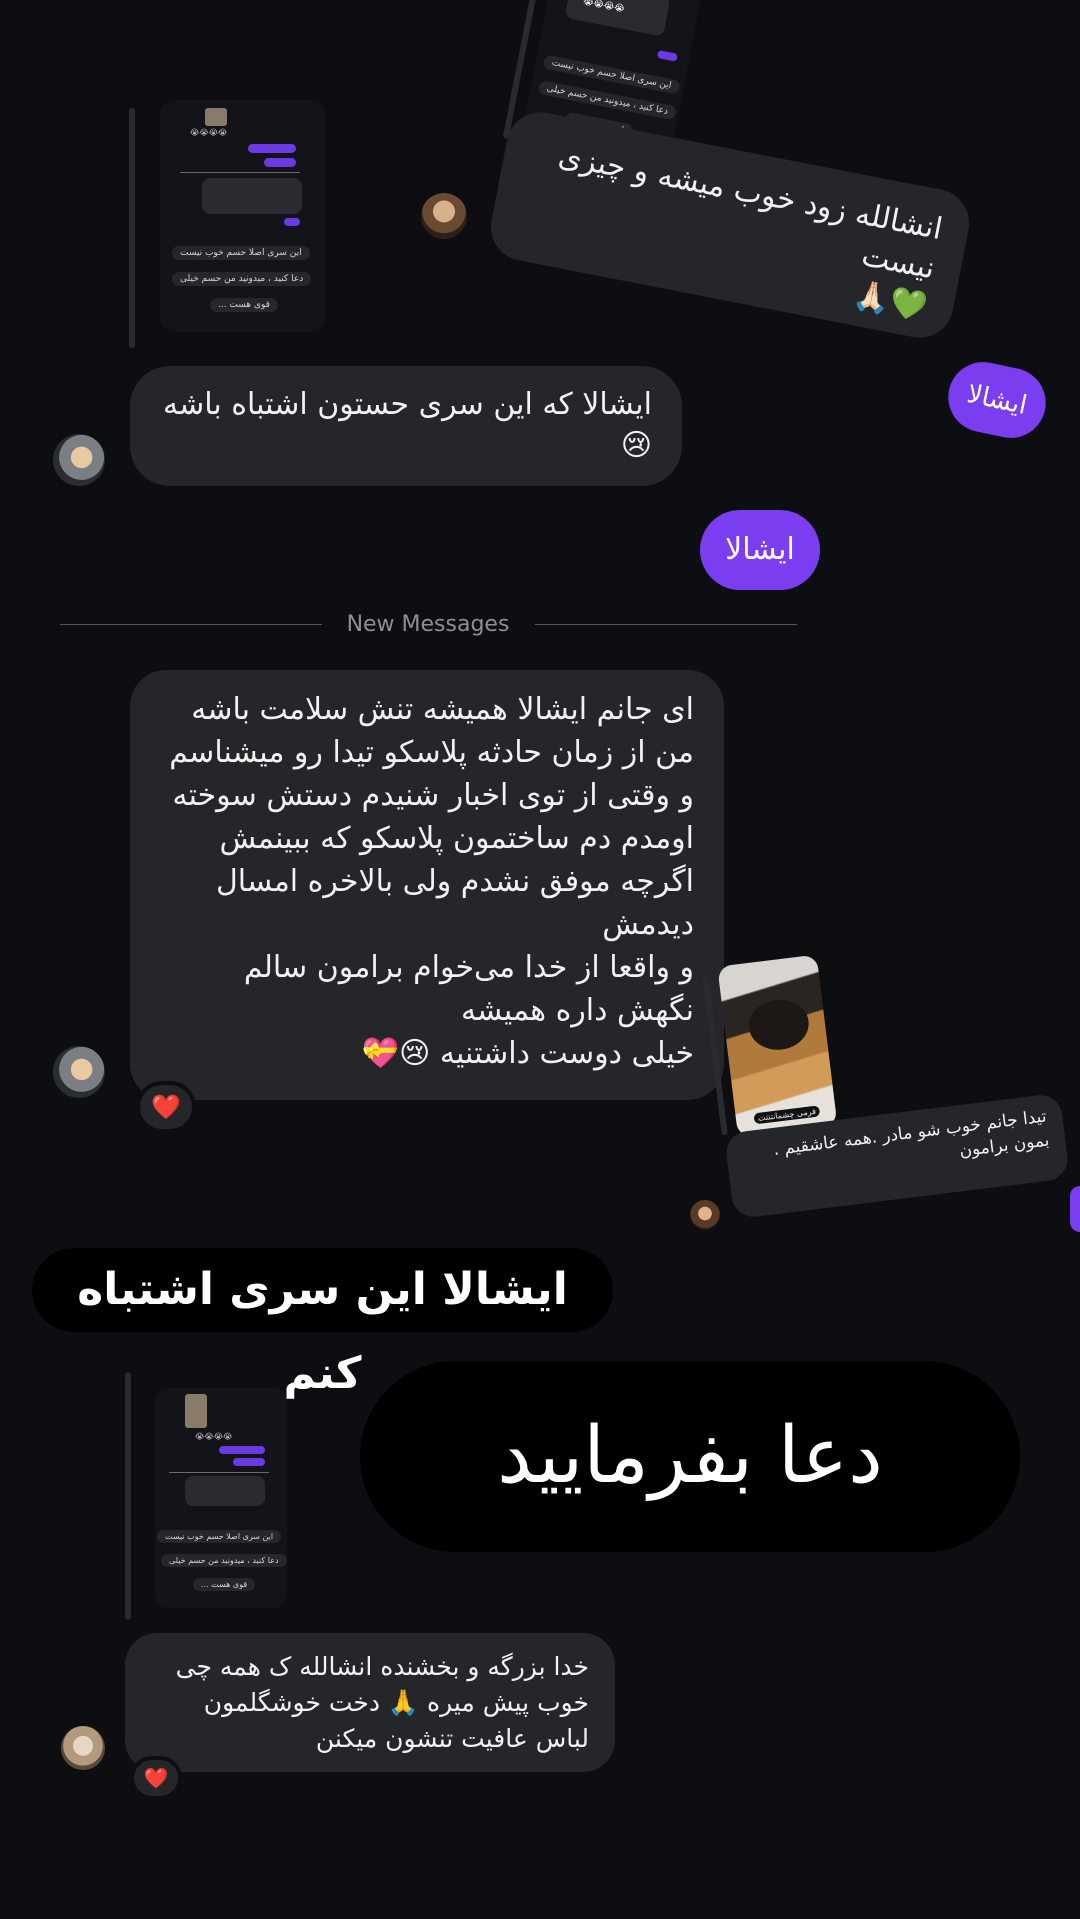 Image resolution: width=1080 pixels, height=1919 pixels. I want to click on message-bubble-ishala-wrong: ایشالا که این سری حستون اشتباه باشه 😢, so click(406, 426).